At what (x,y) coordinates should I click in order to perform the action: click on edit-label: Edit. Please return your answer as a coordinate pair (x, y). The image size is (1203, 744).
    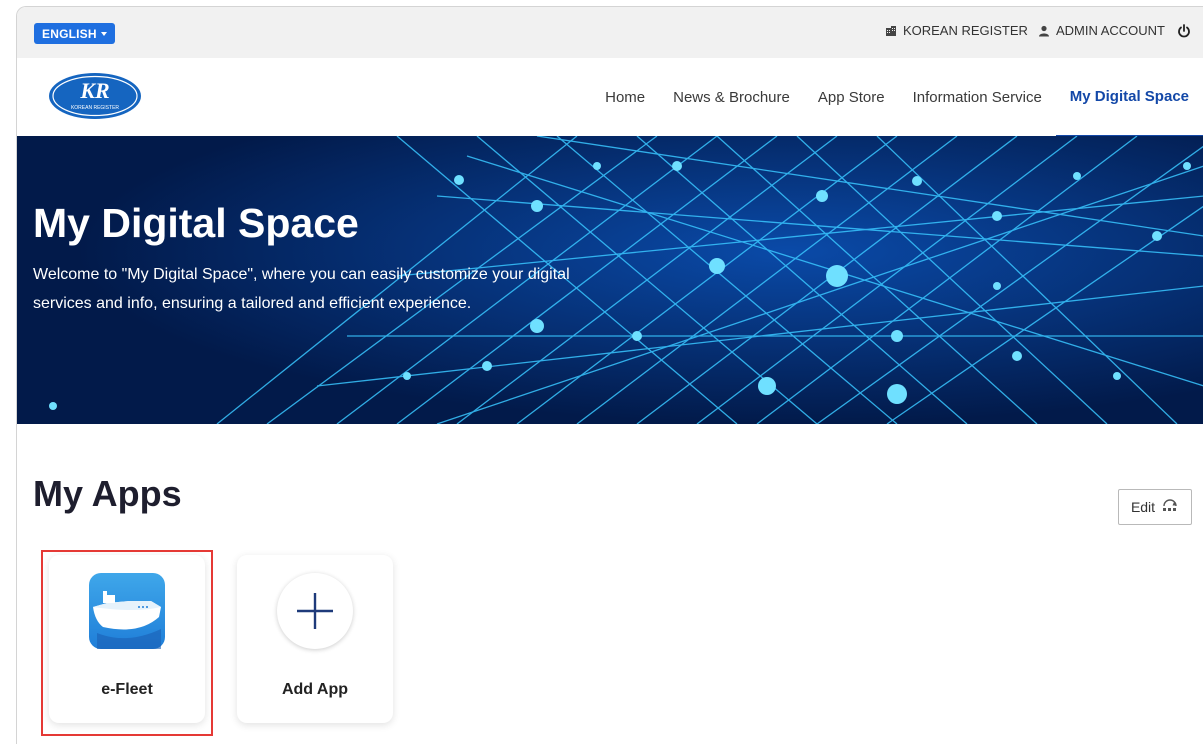
    Looking at the image, I should click on (1143, 507).